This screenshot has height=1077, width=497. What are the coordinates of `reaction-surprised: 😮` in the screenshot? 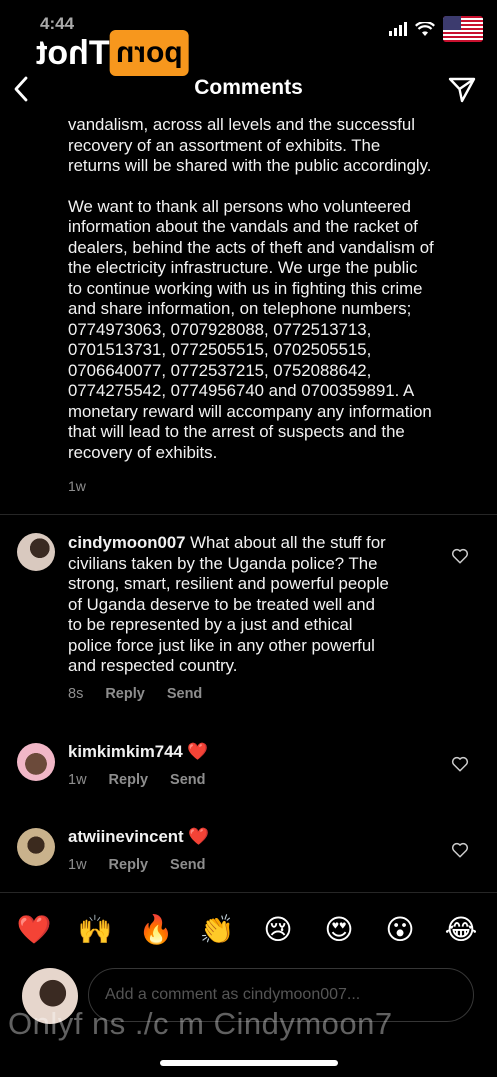 It's located at (400, 930).